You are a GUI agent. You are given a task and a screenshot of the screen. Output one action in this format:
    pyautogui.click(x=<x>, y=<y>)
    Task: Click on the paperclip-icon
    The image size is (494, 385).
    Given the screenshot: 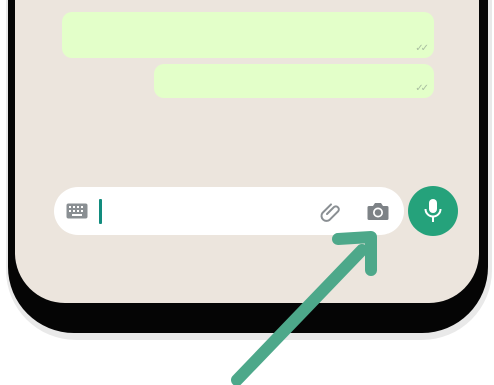 What is the action you would take?
    pyautogui.click(x=330, y=212)
    